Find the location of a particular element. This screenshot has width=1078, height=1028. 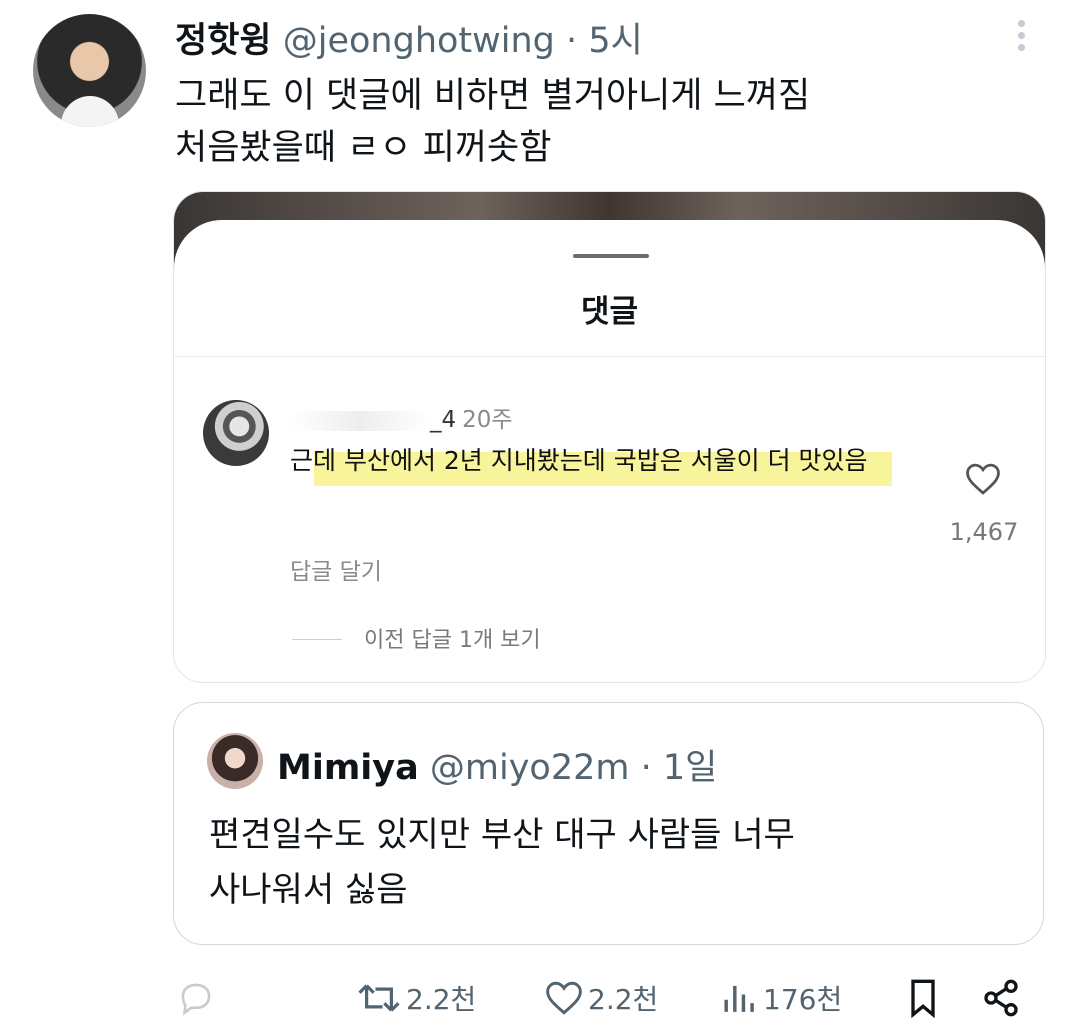

quoted-time: 1일 is located at coordinates (690, 768).